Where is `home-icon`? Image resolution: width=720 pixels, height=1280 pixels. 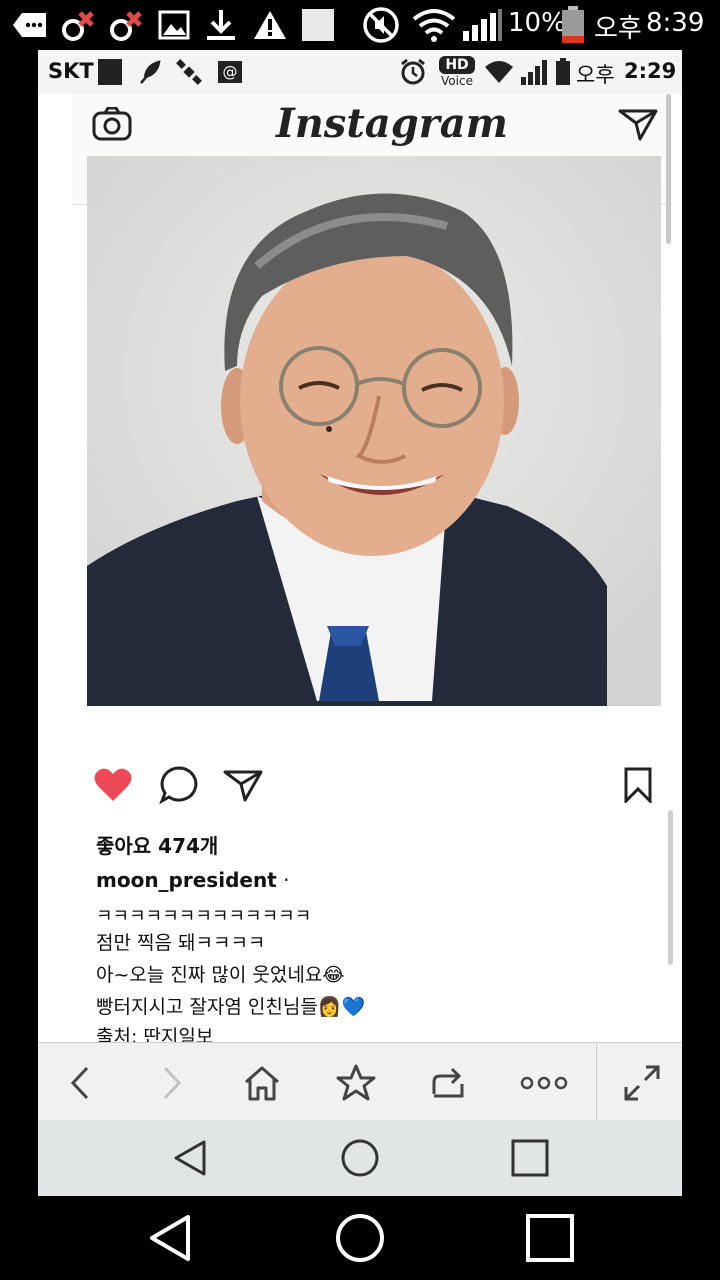 home-icon is located at coordinates (262, 1083).